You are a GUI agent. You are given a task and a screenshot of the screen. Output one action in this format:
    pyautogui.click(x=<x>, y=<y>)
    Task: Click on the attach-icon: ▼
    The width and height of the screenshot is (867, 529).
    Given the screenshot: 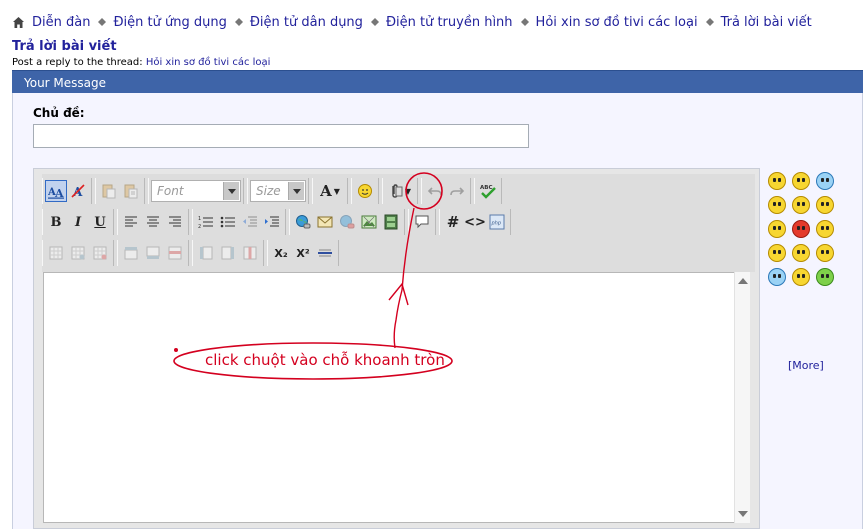 What is the action you would take?
    pyautogui.click(x=400, y=191)
    